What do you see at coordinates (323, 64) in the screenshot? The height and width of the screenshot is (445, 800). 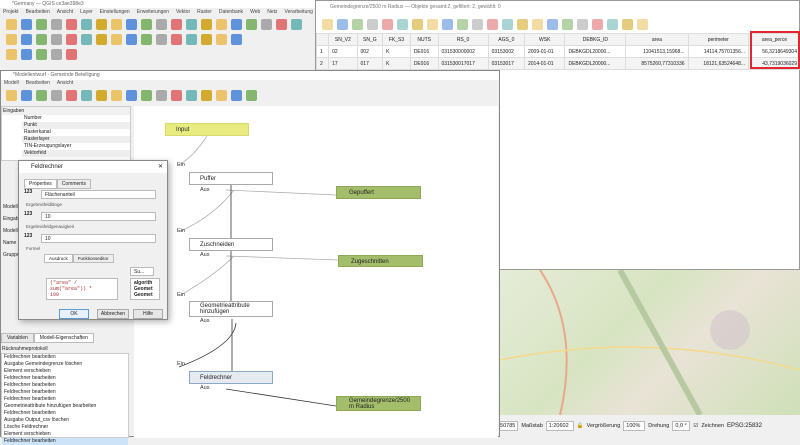 I see `table-cell: 2` at bounding box center [323, 64].